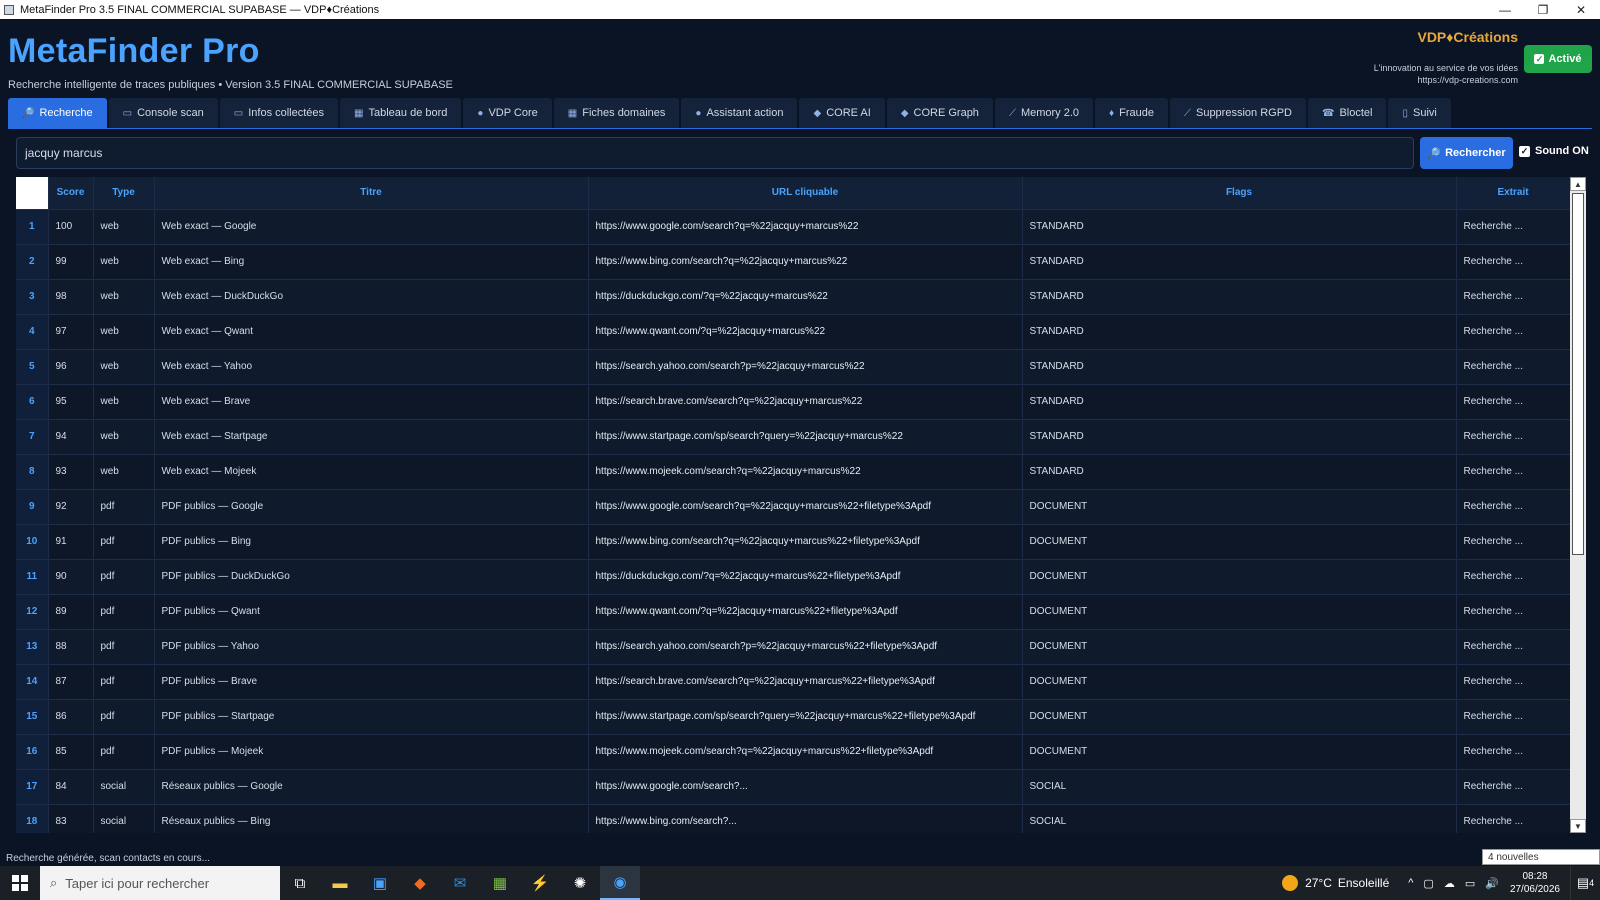  I want to click on cell-title: Web exact — Google, so click(371, 226).